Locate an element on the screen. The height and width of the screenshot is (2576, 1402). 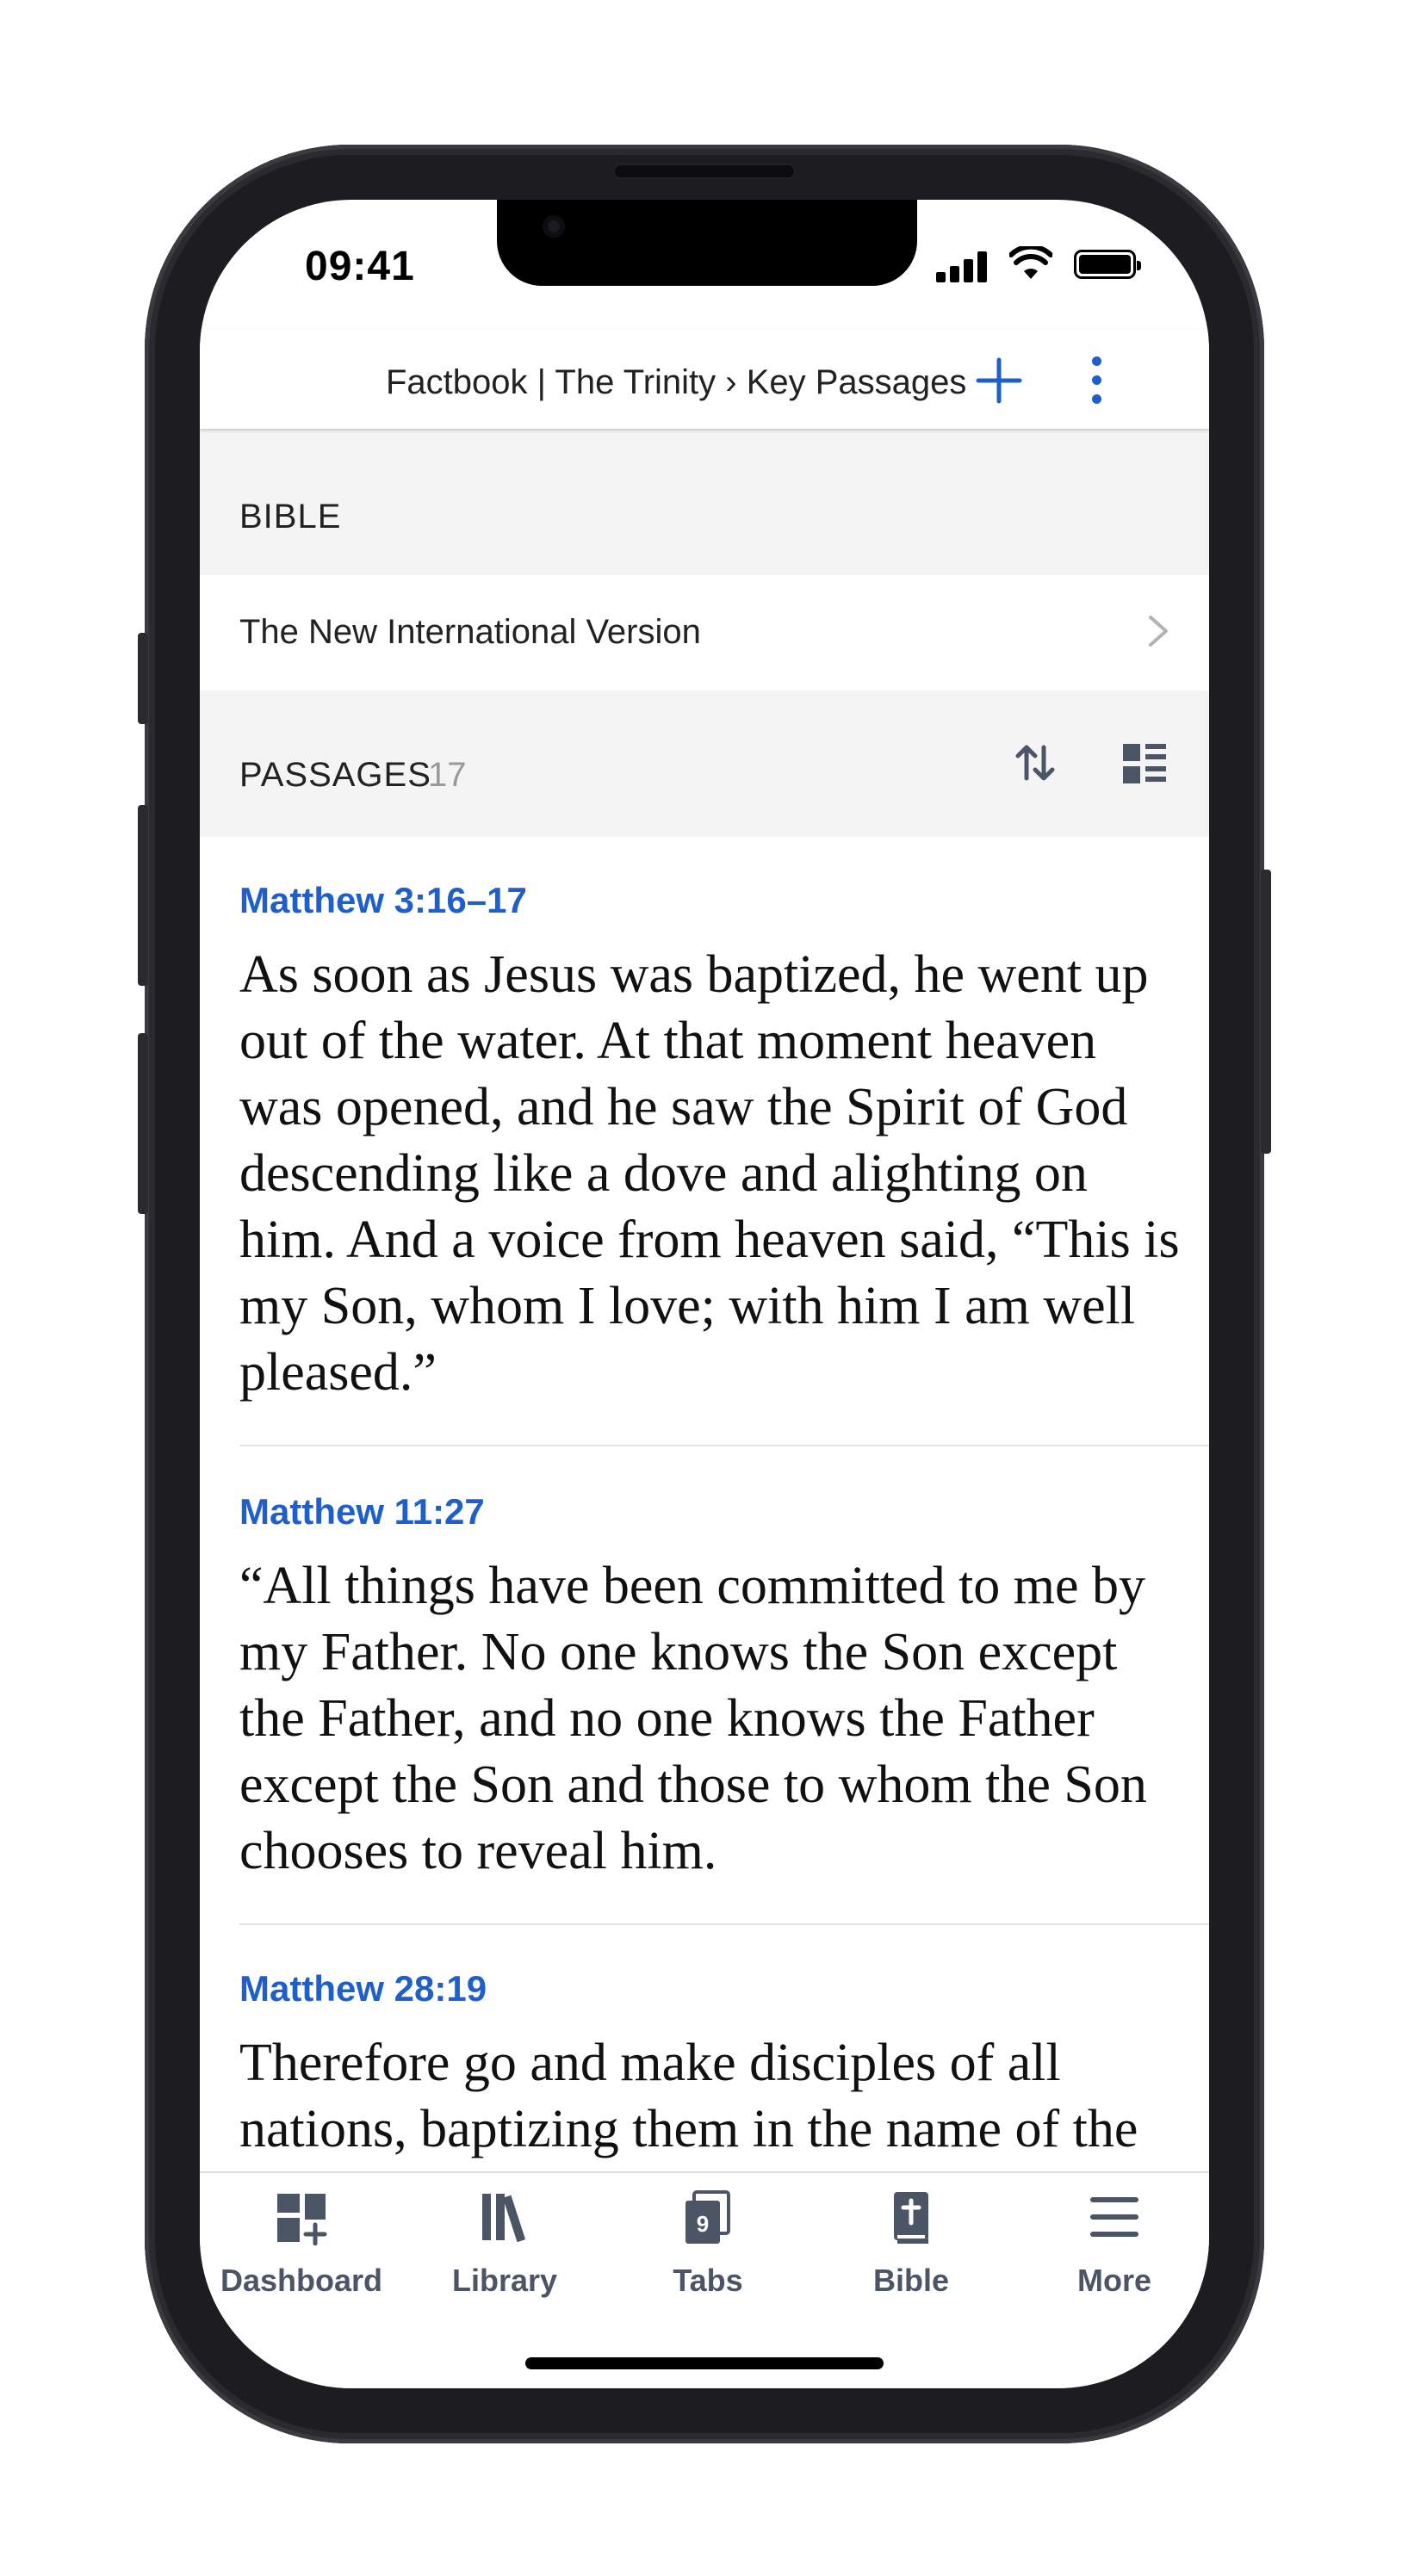
bible-version-label: The New International Version is located at coordinates (470, 632).